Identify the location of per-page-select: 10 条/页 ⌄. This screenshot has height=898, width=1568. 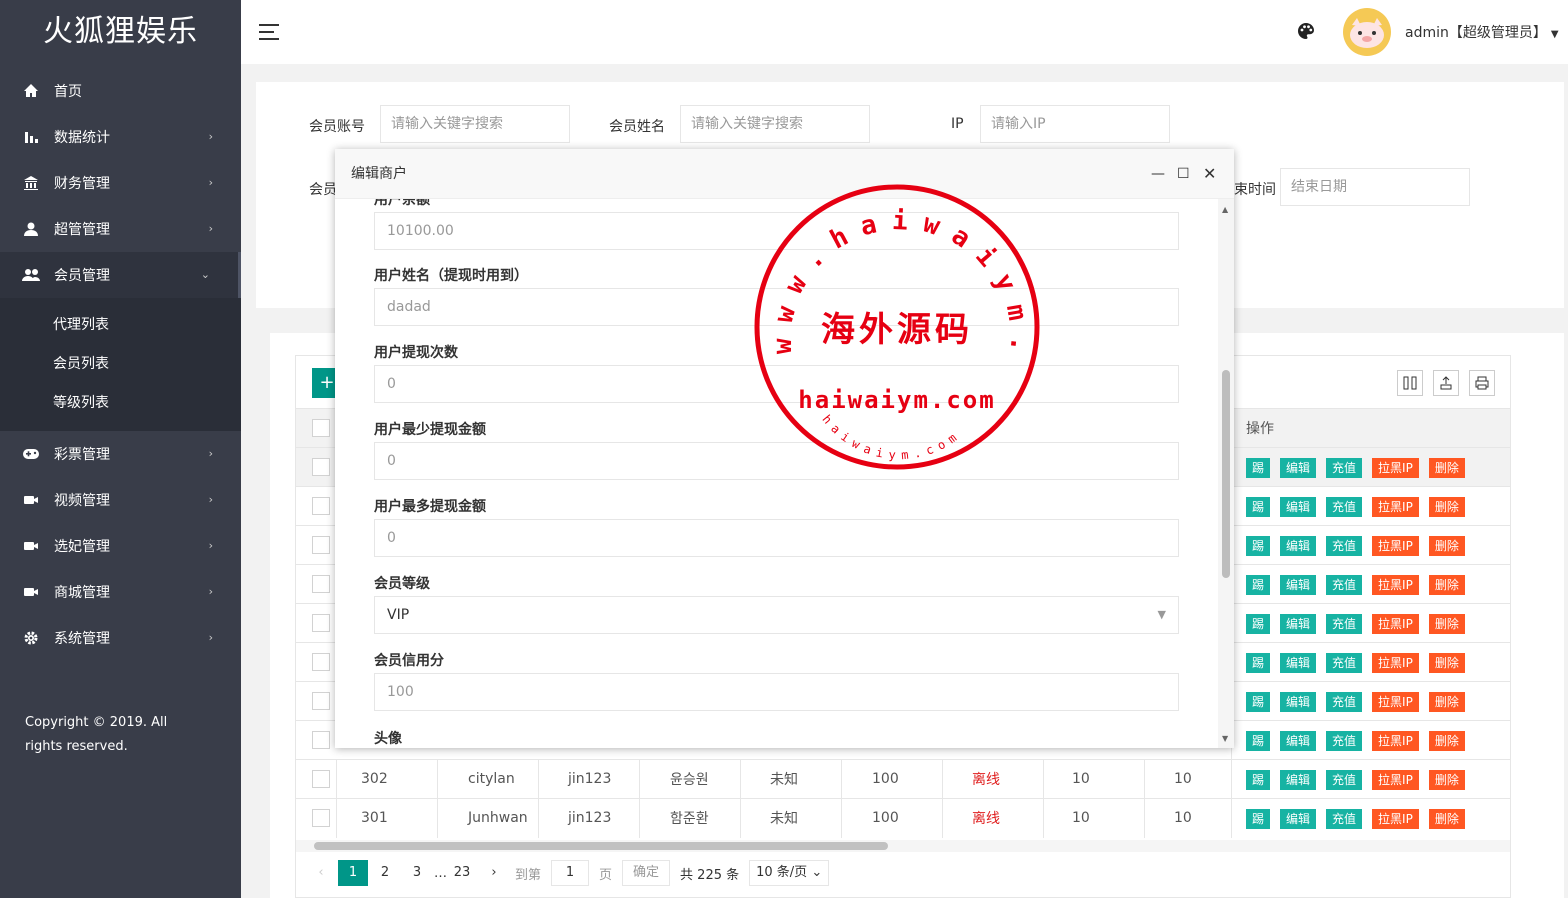
(789, 873).